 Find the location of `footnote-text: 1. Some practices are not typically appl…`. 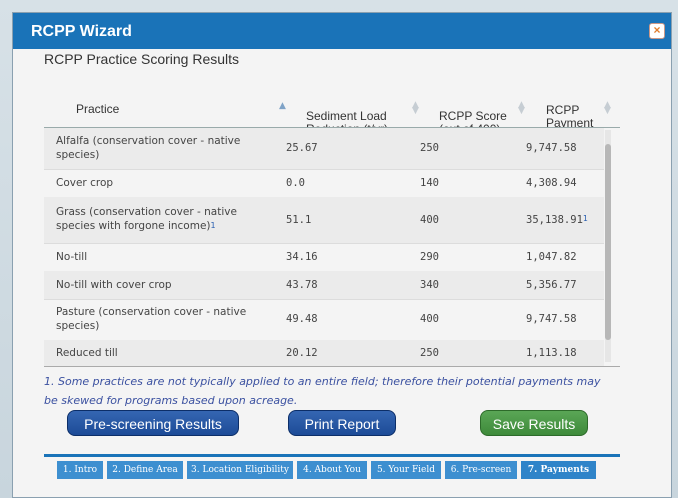

footnote-text: 1. Some practices are not typically appl… is located at coordinates (322, 391).